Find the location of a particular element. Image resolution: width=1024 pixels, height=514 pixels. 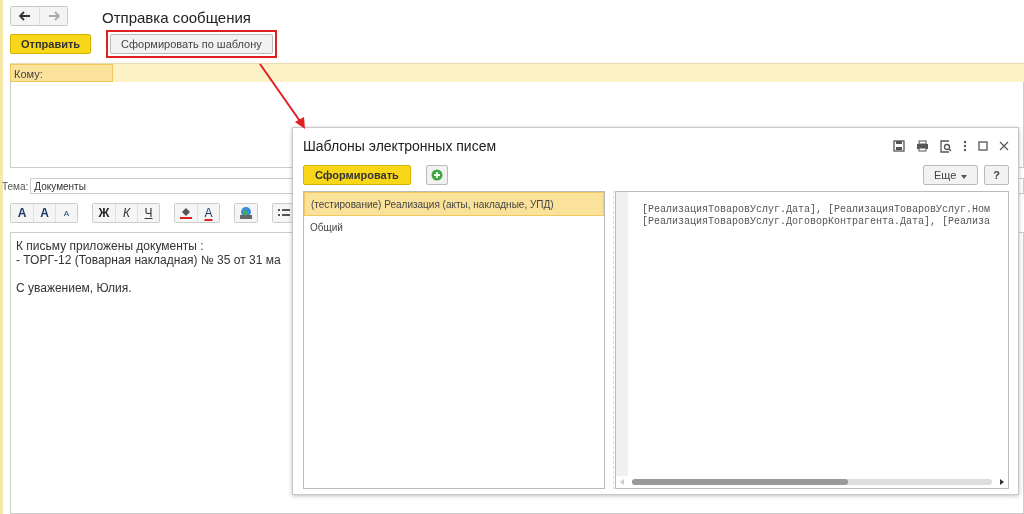

bold-button: А is located at coordinates (22, 213).